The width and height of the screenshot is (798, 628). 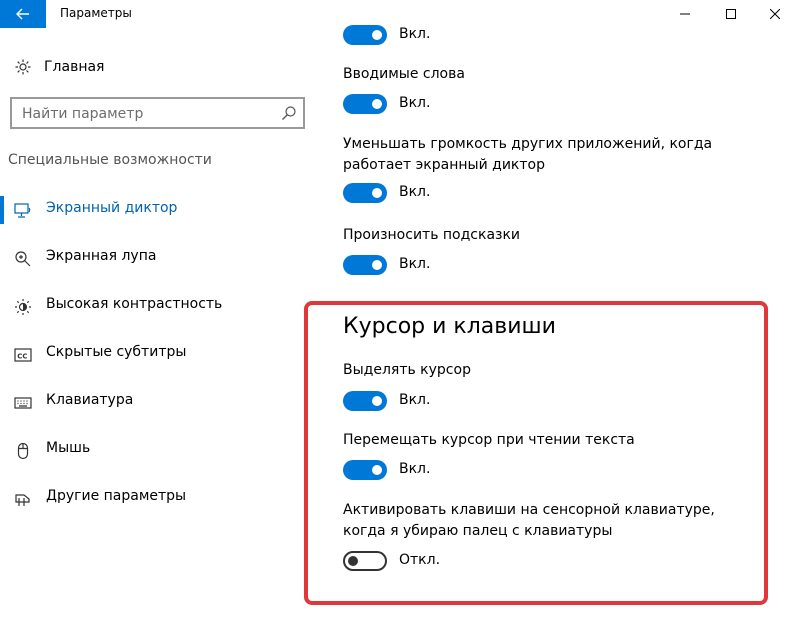 I want to click on setting-label: Выделять курсор, so click(x=407, y=370).